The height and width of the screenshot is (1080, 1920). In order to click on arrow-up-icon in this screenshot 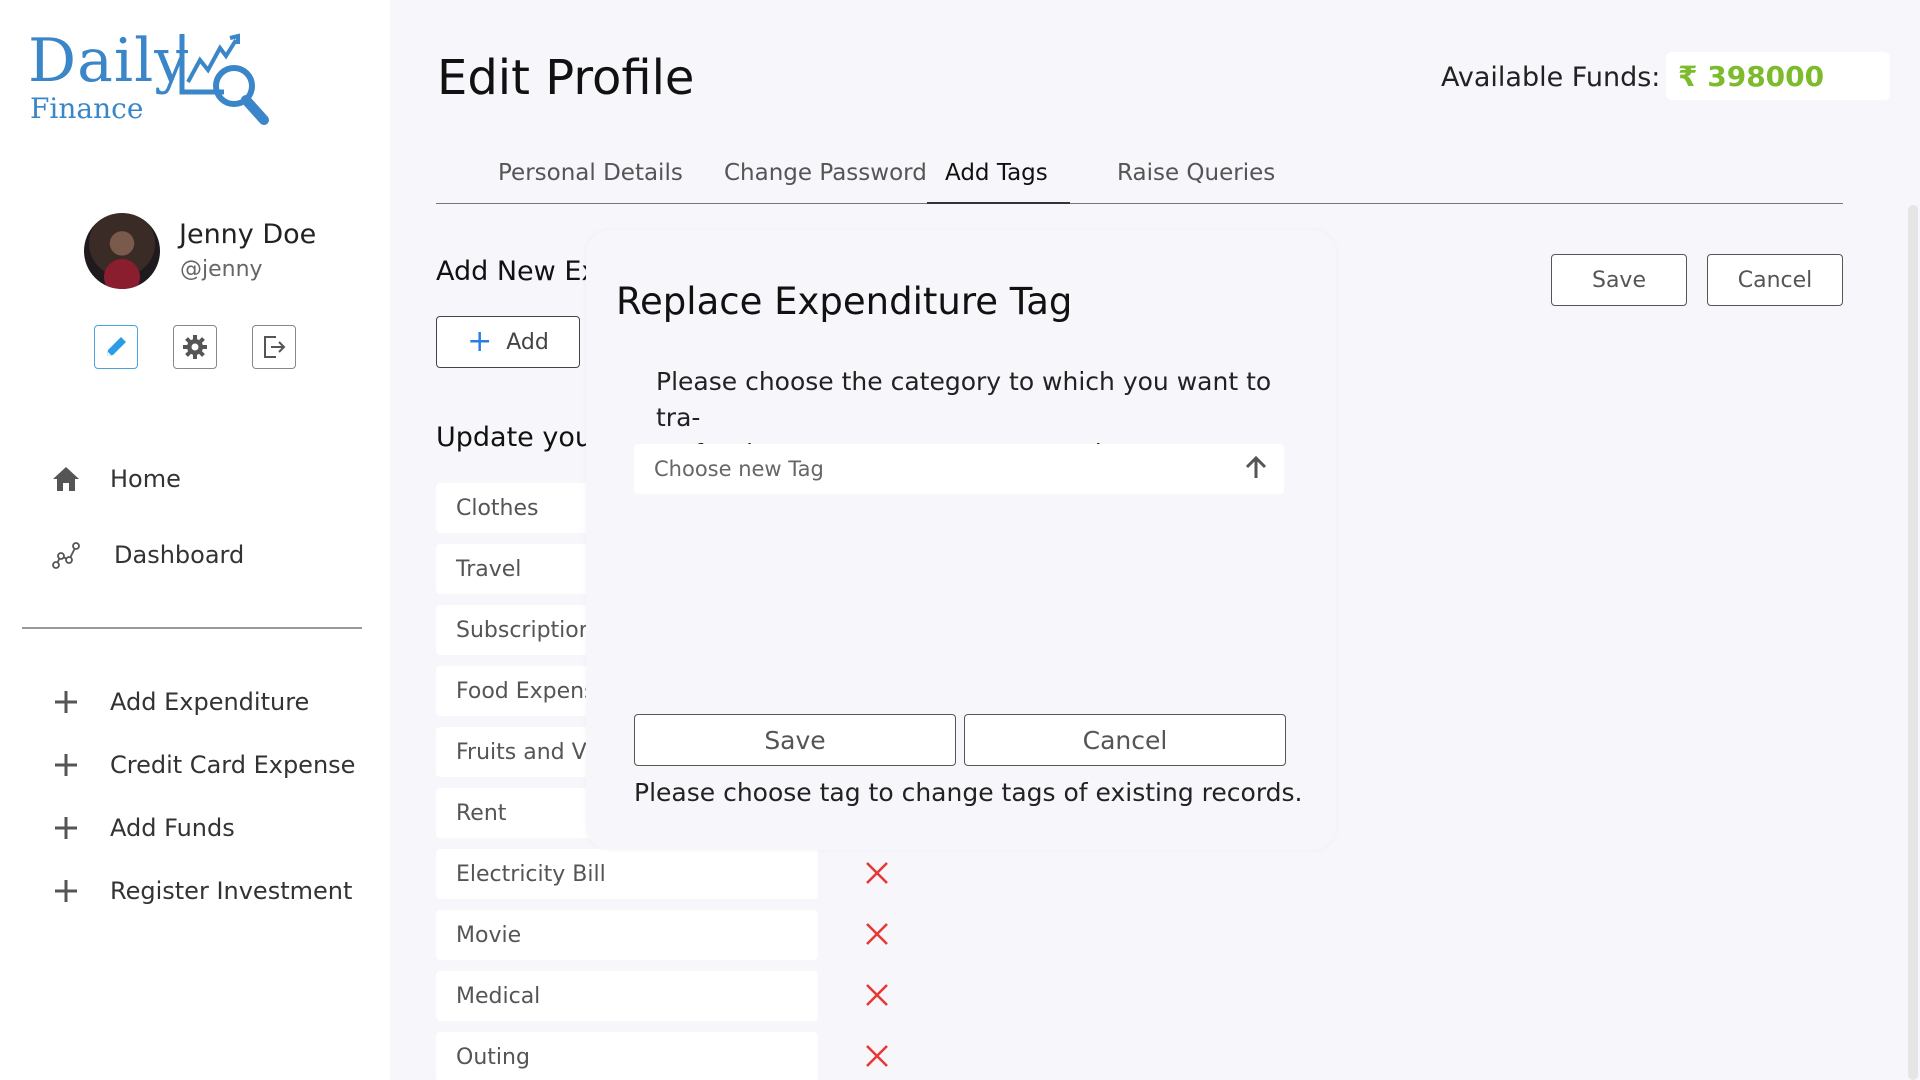, I will do `click(1256, 466)`.